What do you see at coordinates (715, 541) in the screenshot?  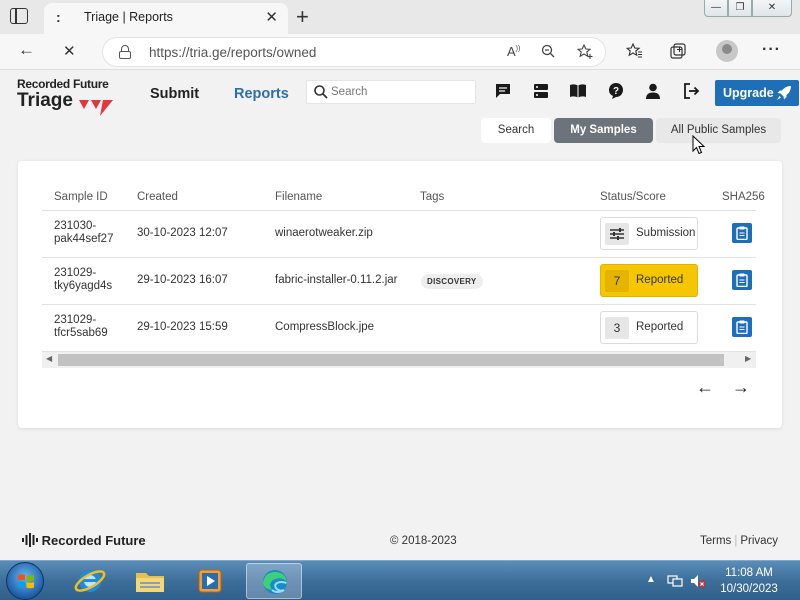 I see `terms-link: Terms` at bounding box center [715, 541].